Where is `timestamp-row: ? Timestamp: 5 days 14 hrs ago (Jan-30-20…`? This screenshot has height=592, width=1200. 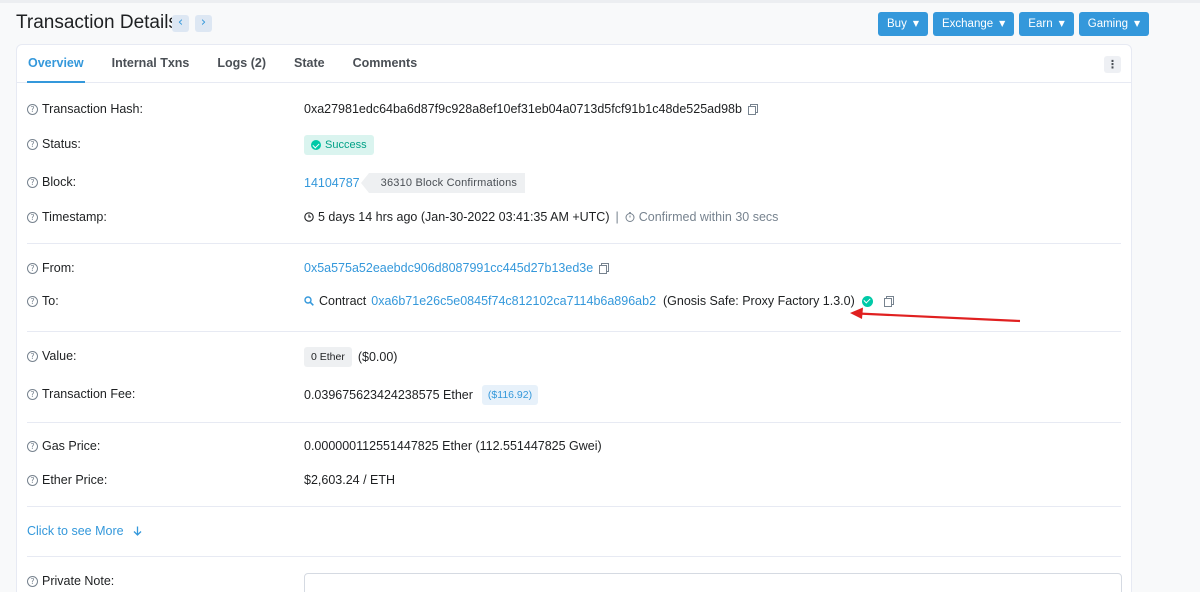 timestamp-row: ? Timestamp: 5 days 14 hrs ago (Jan-30-20… is located at coordinates (574, 218).